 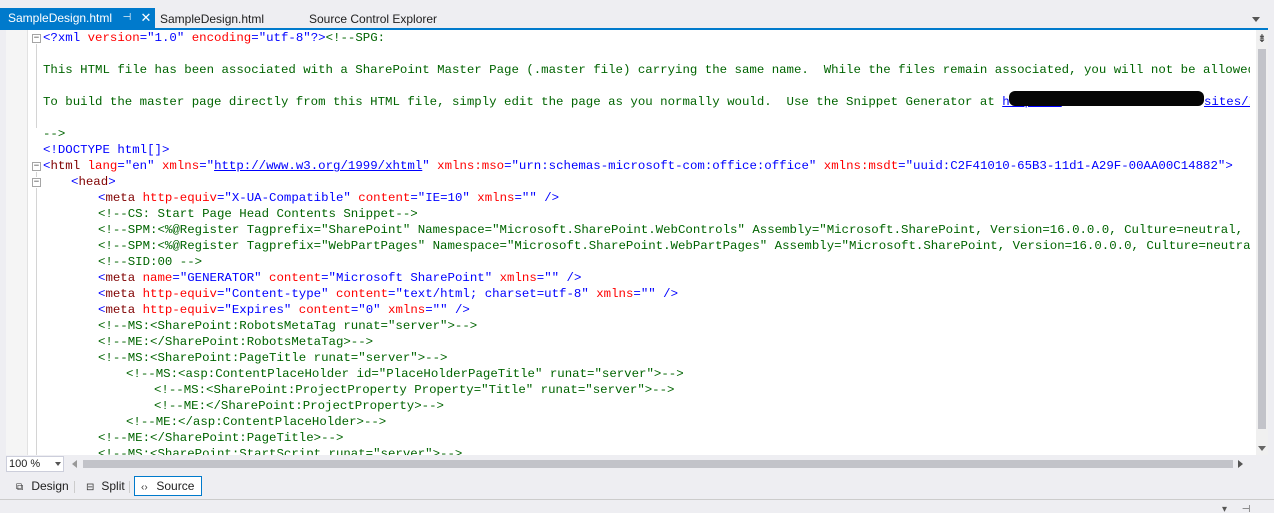 I want to click on tag-name: html, so click(x=65, y=166).